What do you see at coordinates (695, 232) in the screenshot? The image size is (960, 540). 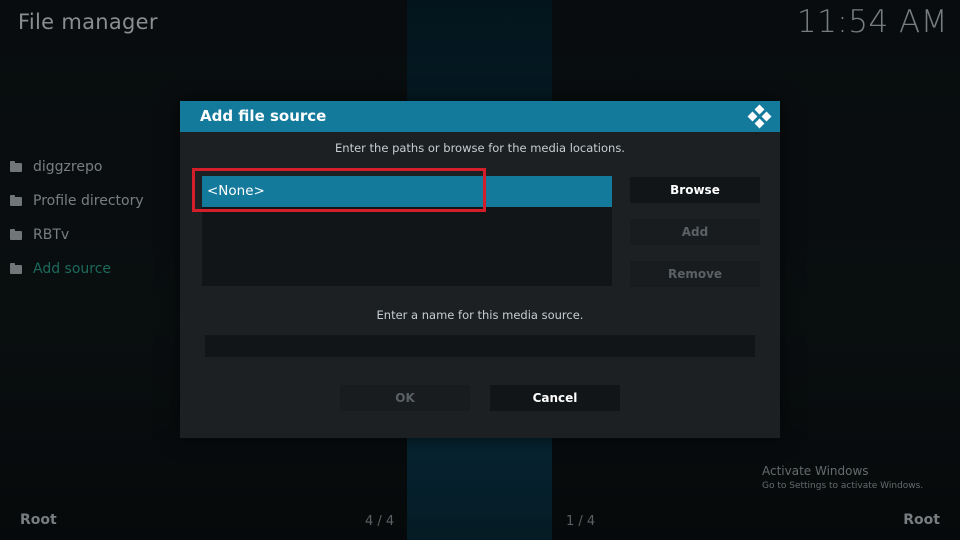 I see `add-button: Add` at bounding box center [695, 232].